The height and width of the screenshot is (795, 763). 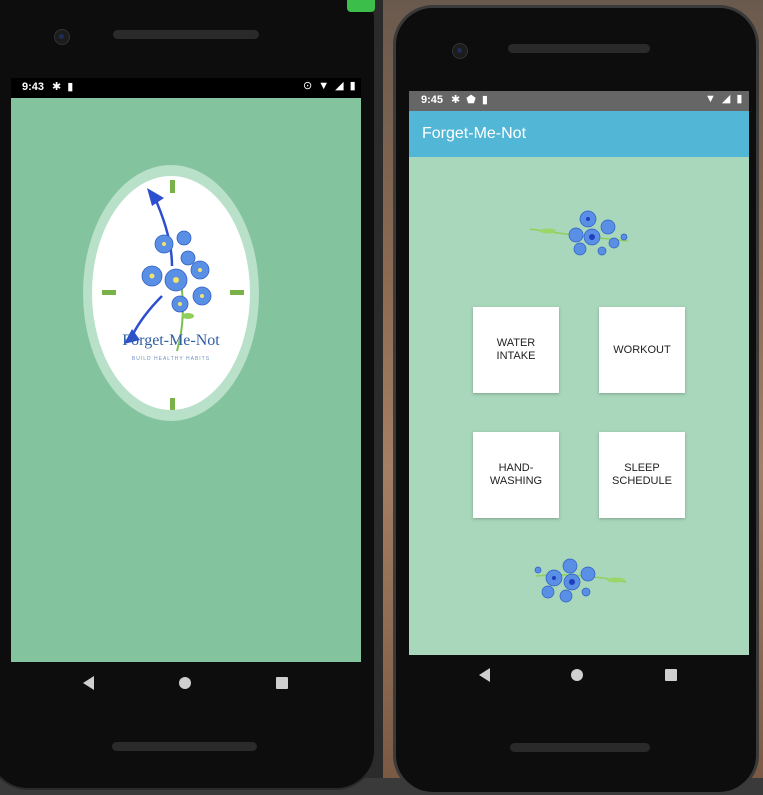 What do you see at coordinates (474, 133) in the screenshot?
I see `app-title: Forget-Me-Not` at bounding box center [474, 133].